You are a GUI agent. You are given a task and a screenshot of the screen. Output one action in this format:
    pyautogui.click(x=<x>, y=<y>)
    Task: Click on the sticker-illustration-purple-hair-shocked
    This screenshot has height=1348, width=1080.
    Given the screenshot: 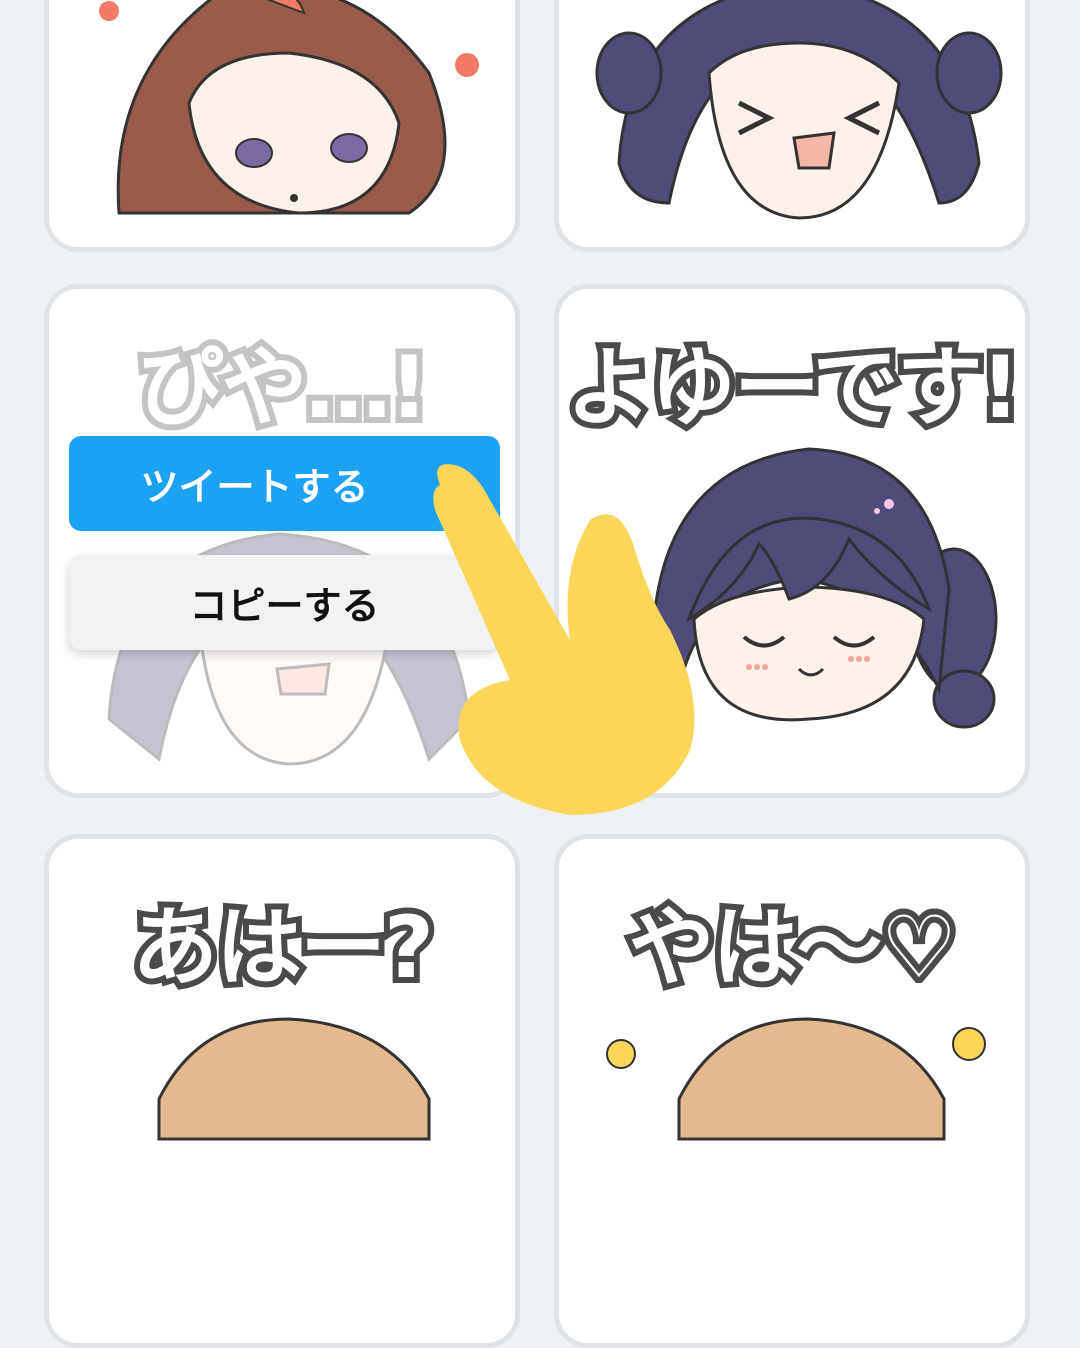 What is the action you would take?
    pyautogui.click(x=289, y=649)
    